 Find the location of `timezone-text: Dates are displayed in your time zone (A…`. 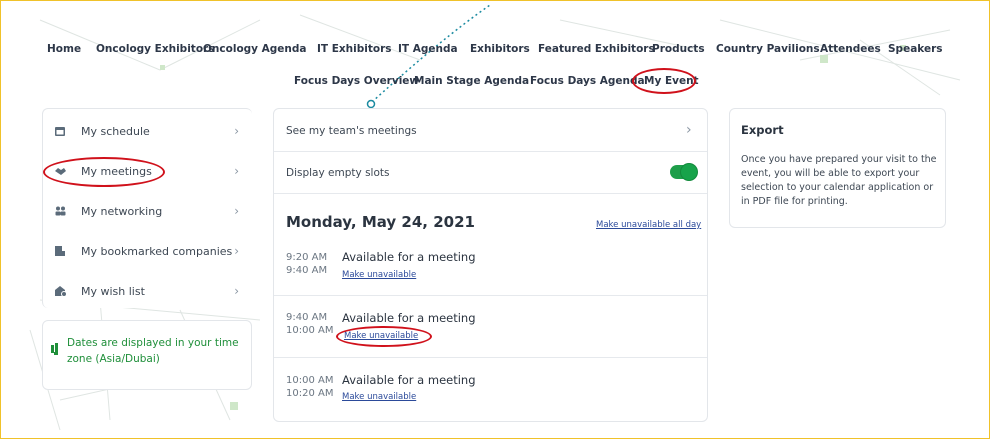

timezone-text: Dates are displayed in your time zone (A… is located at coordinates (153, 351).